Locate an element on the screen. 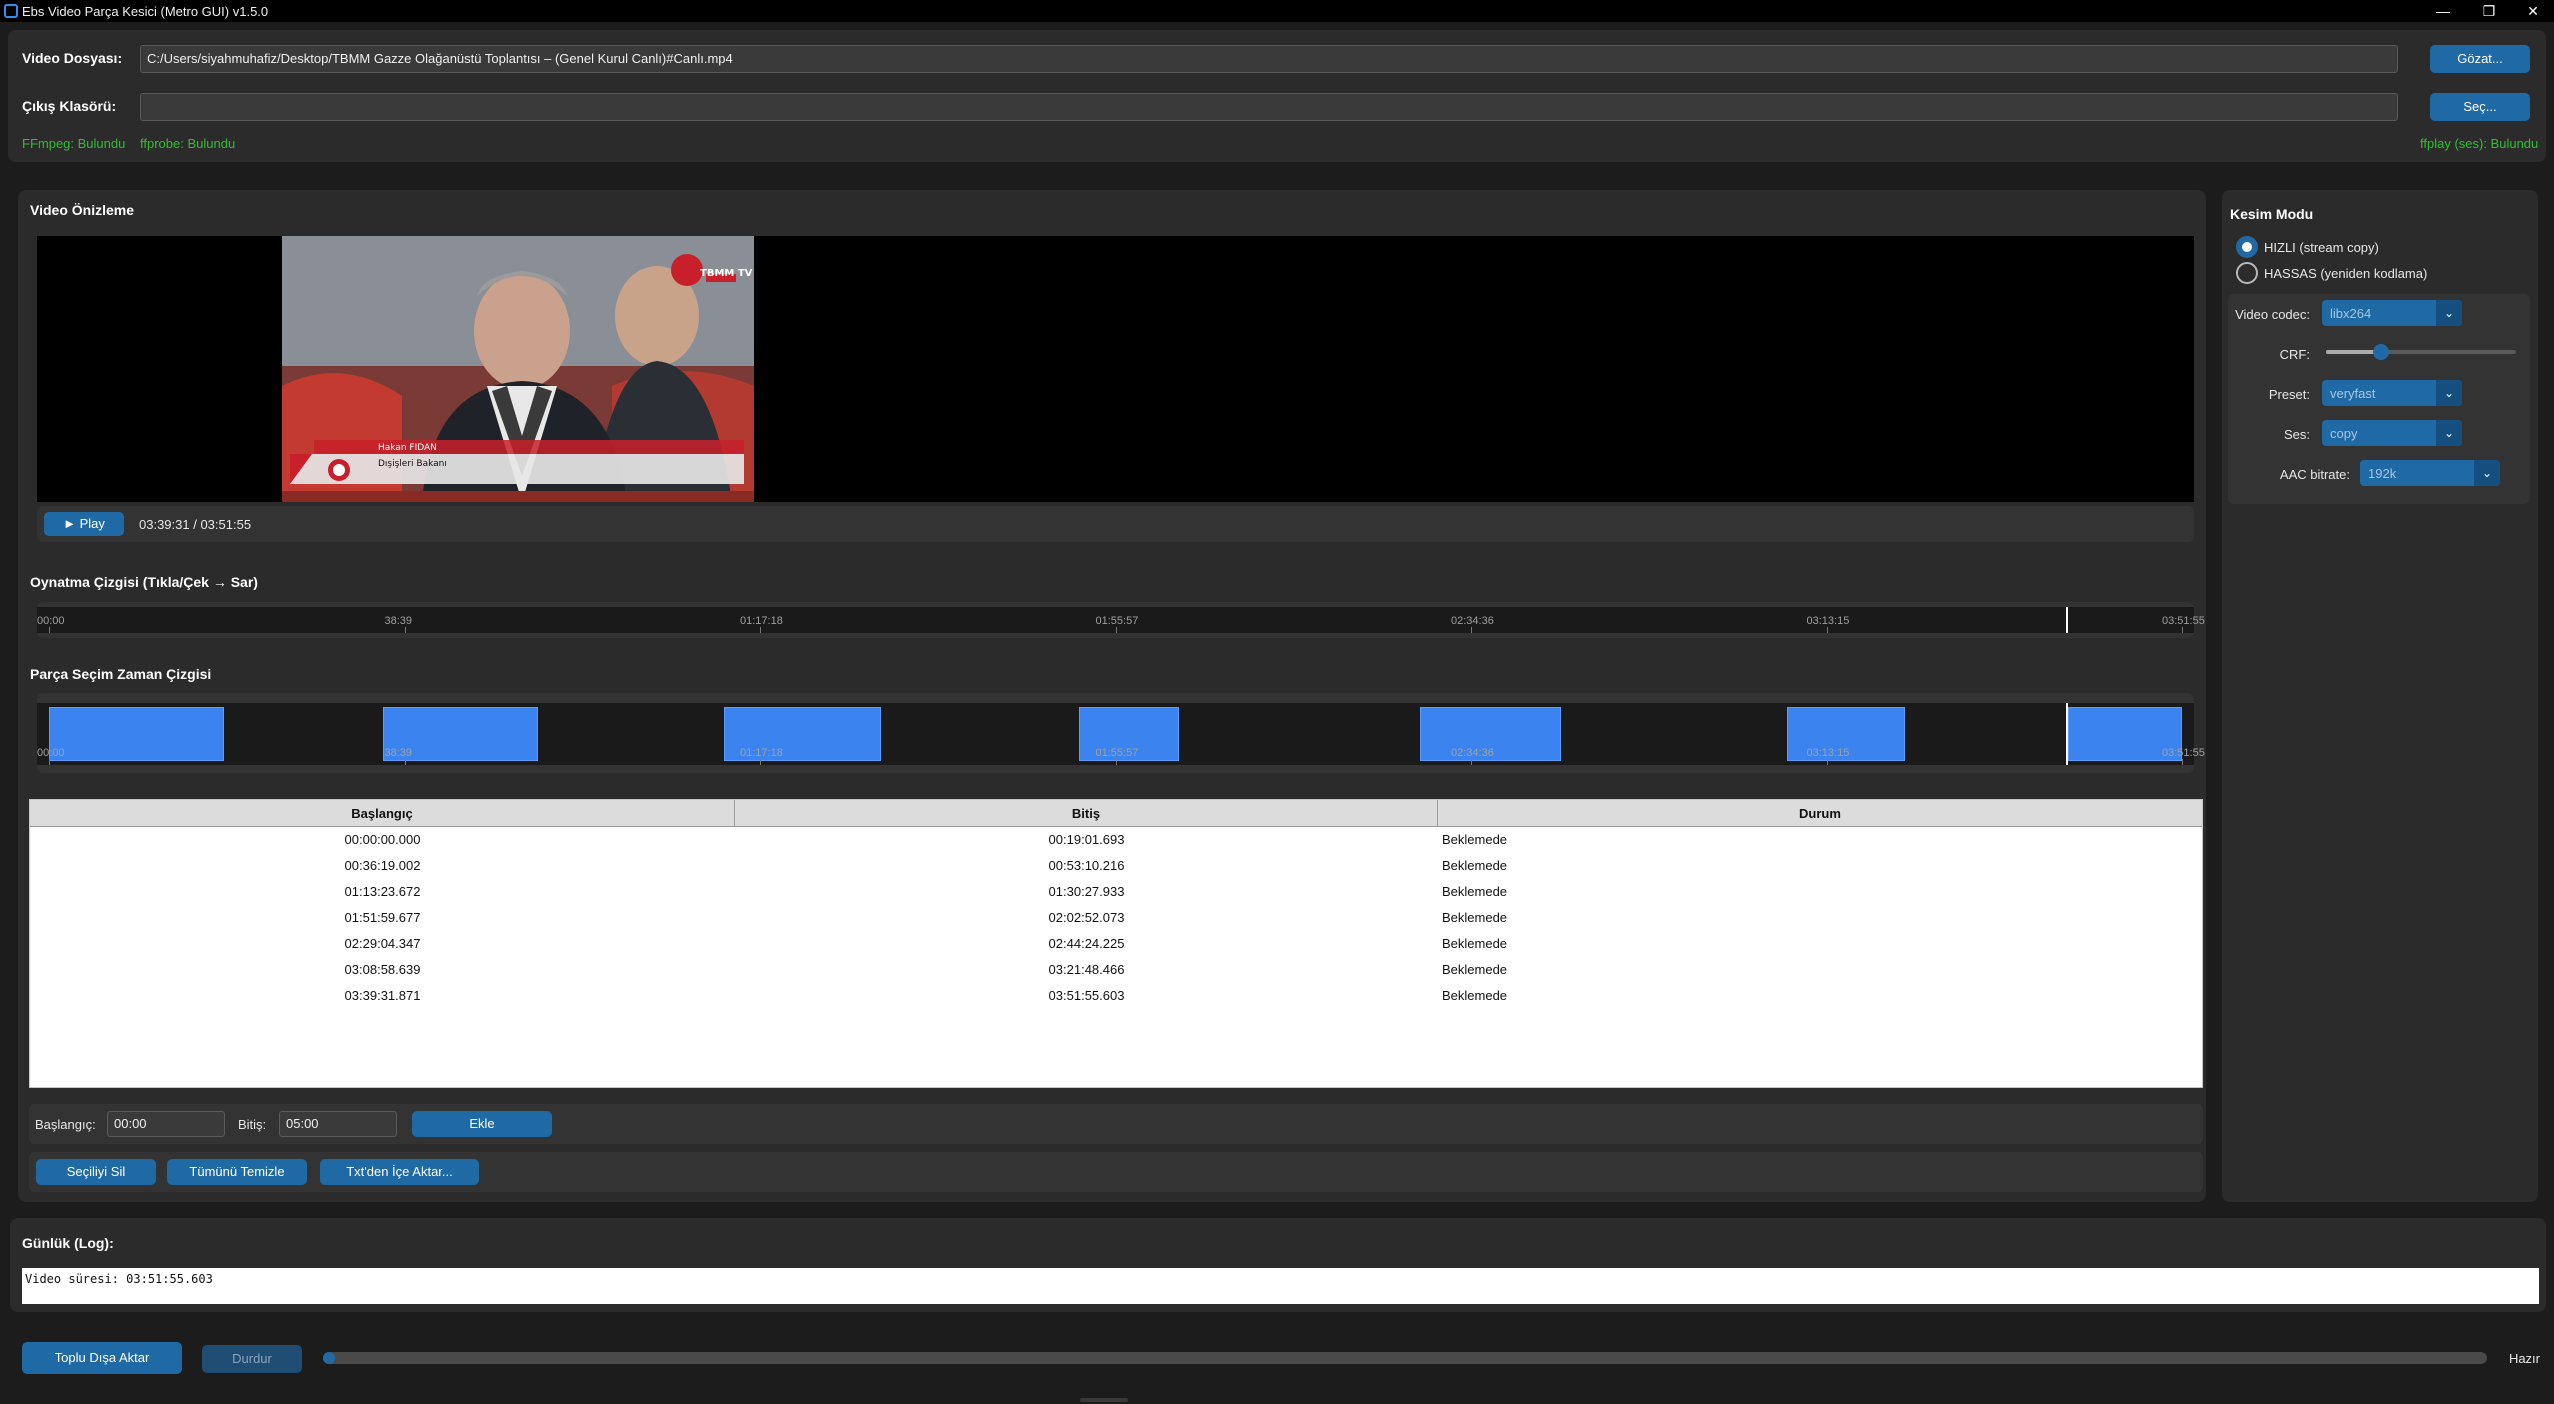  audio-select: copy ⌄ is located at coordinates (2392, 433).